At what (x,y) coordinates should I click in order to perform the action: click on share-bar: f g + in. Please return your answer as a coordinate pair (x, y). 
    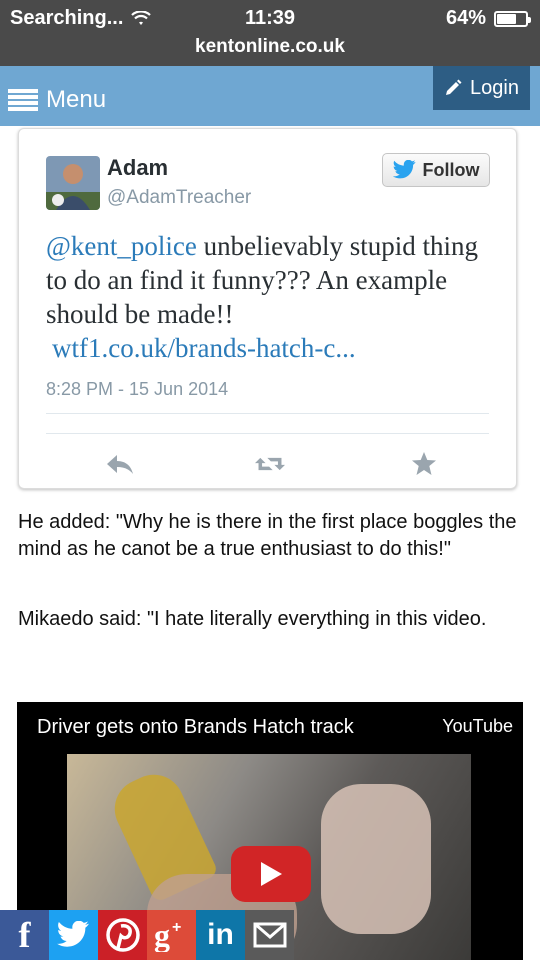
    Looking at the image, I should click on (147, 935).